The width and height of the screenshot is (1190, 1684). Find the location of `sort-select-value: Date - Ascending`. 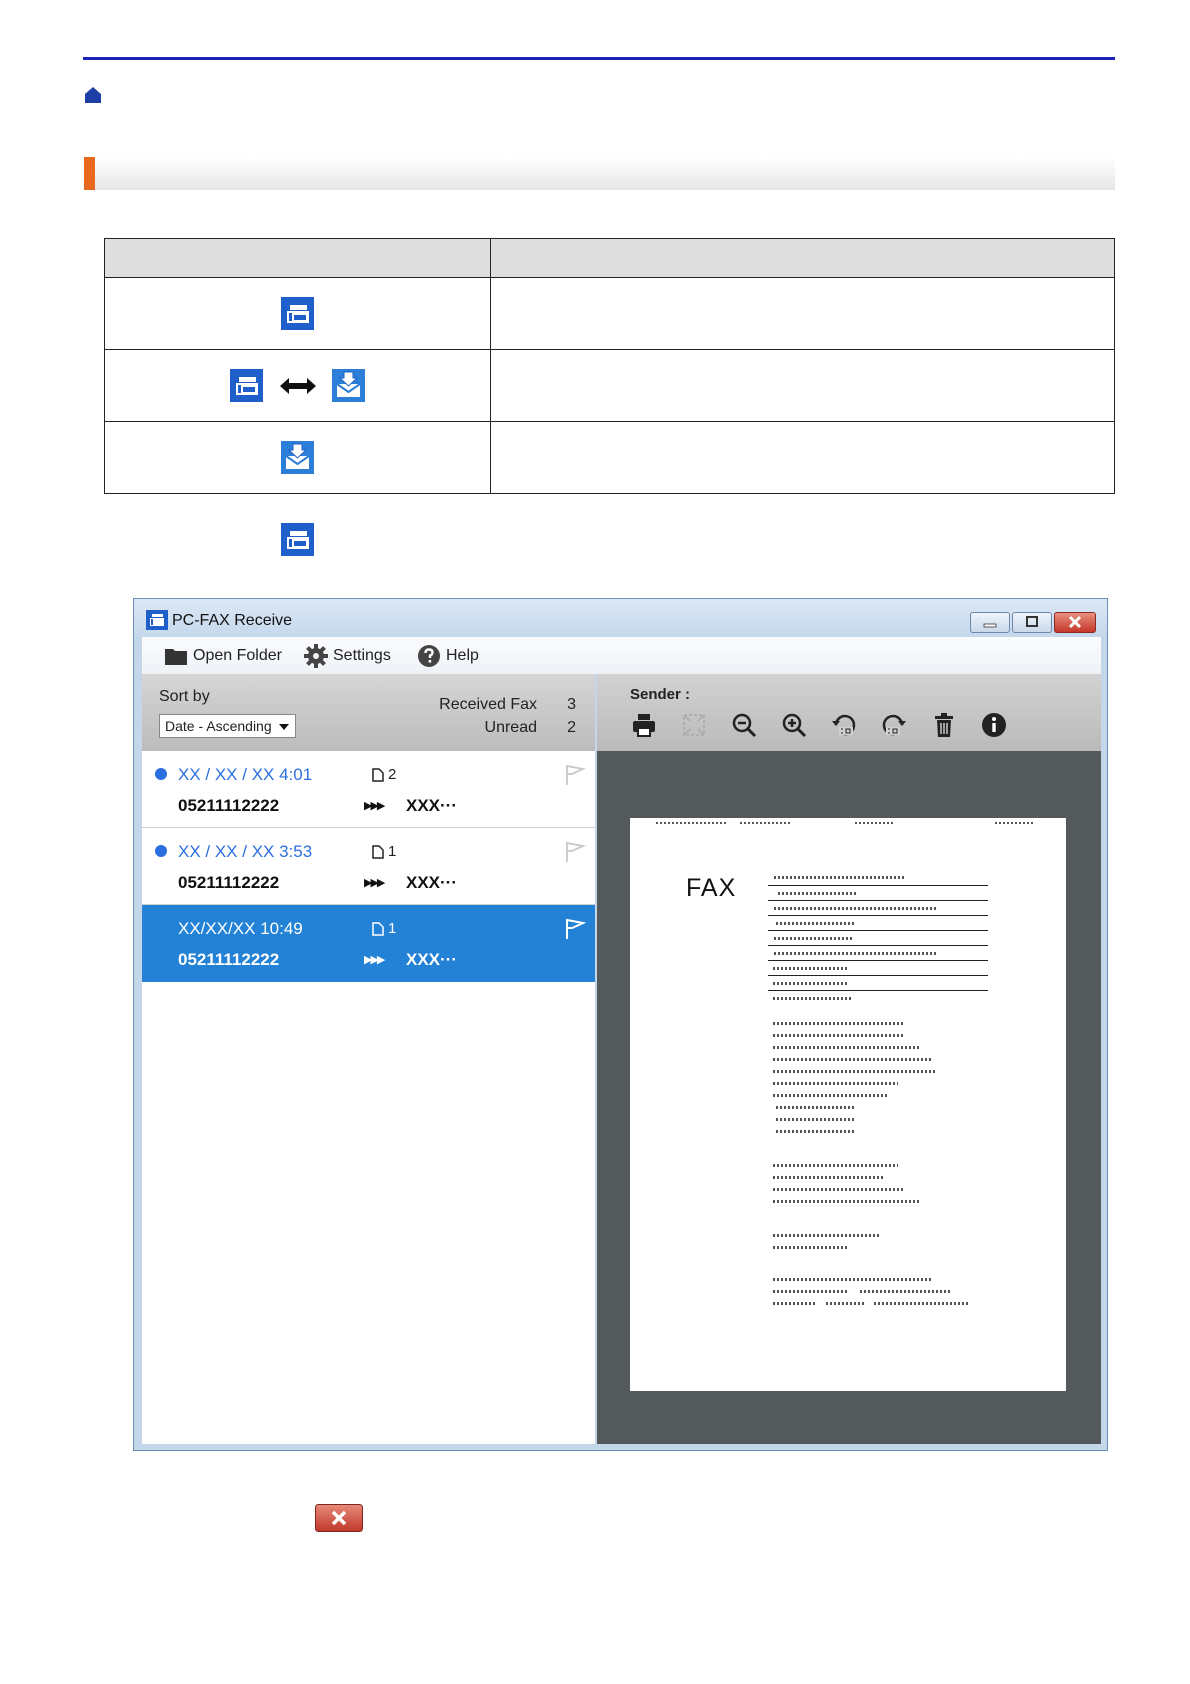

sort-select-value: Date - Ascending is located at coordinates (218, 726).